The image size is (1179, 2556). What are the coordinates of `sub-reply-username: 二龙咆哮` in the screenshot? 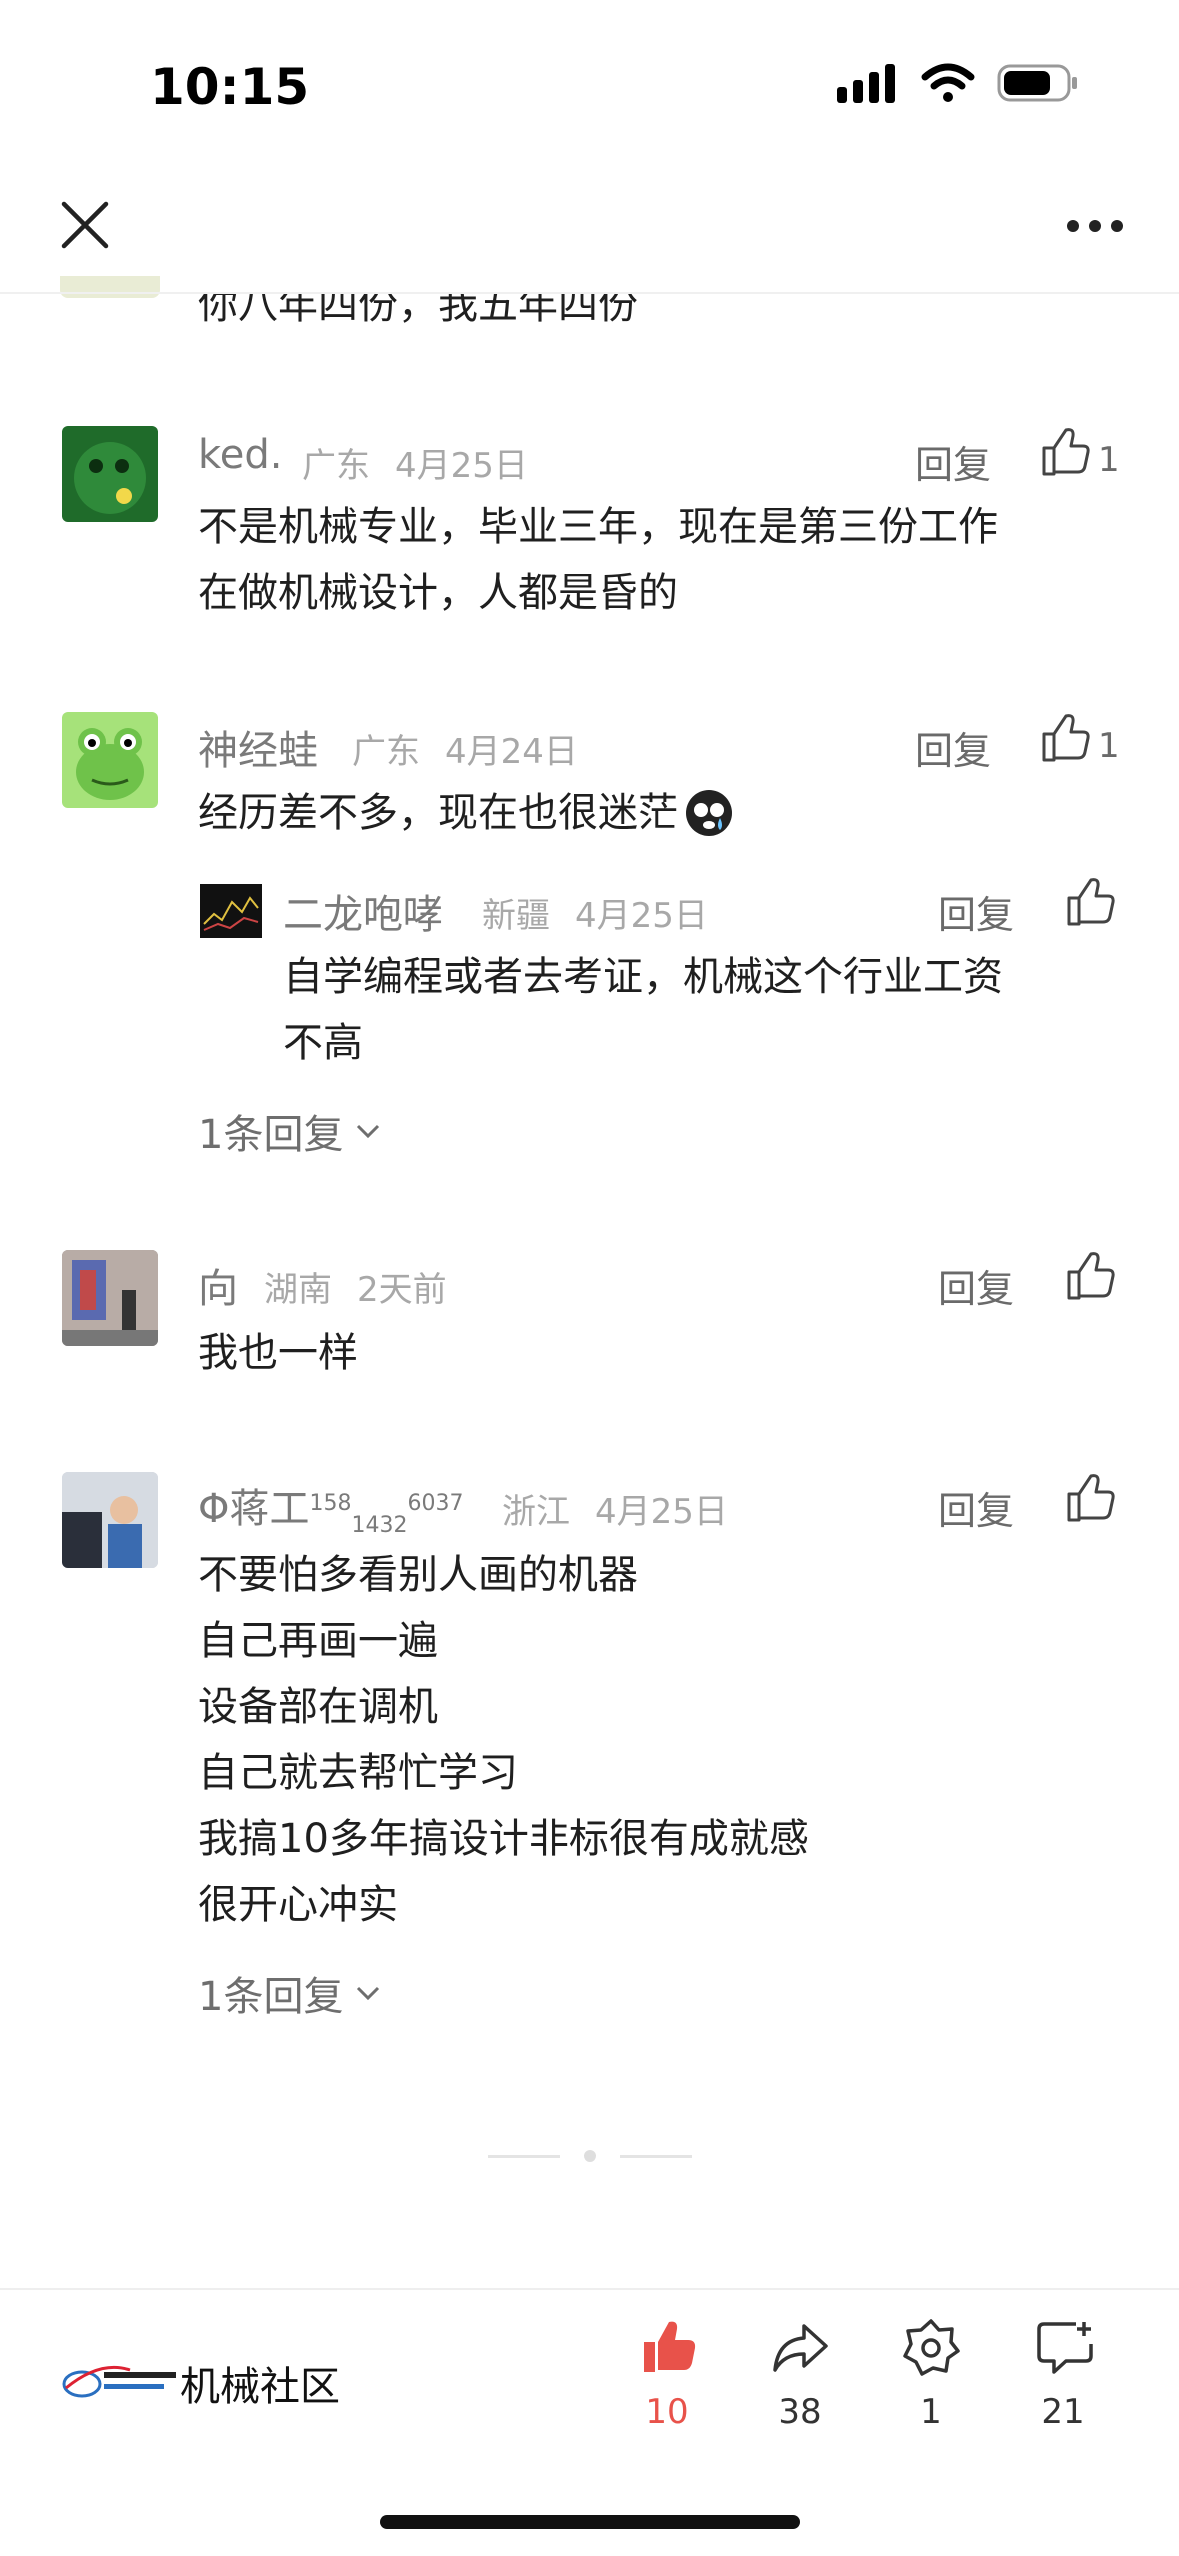 It's located at (363, 911).